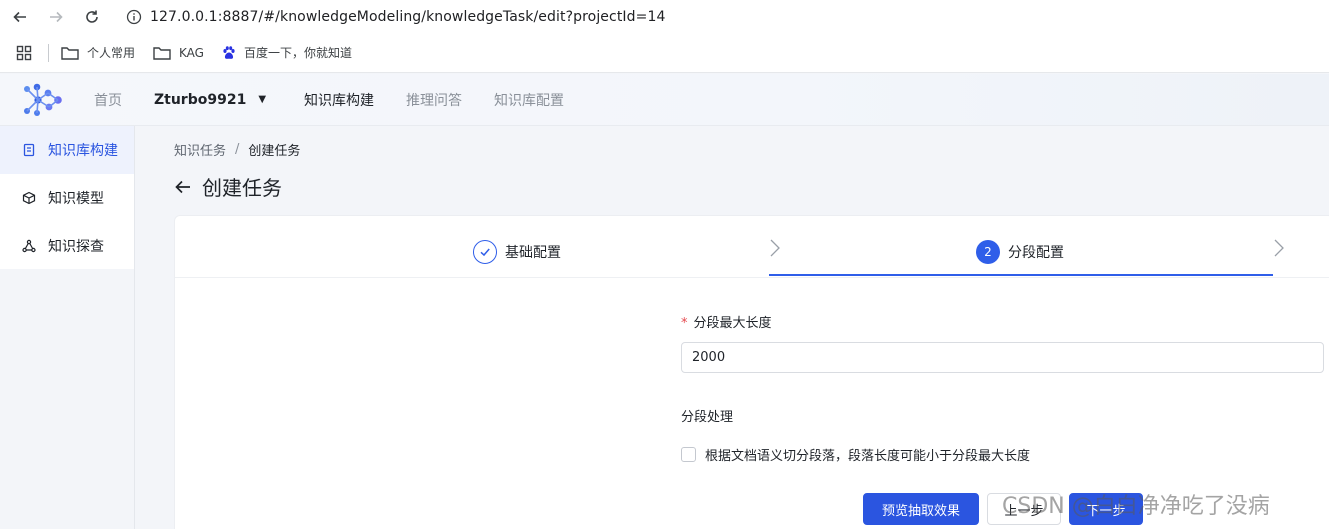 Image resolution: width=1329 pixels, height=529 pixels. What do you see at coordinates (92, 16) in the screenshot?
I see `reload-icon` at bounding box center [92, 16].